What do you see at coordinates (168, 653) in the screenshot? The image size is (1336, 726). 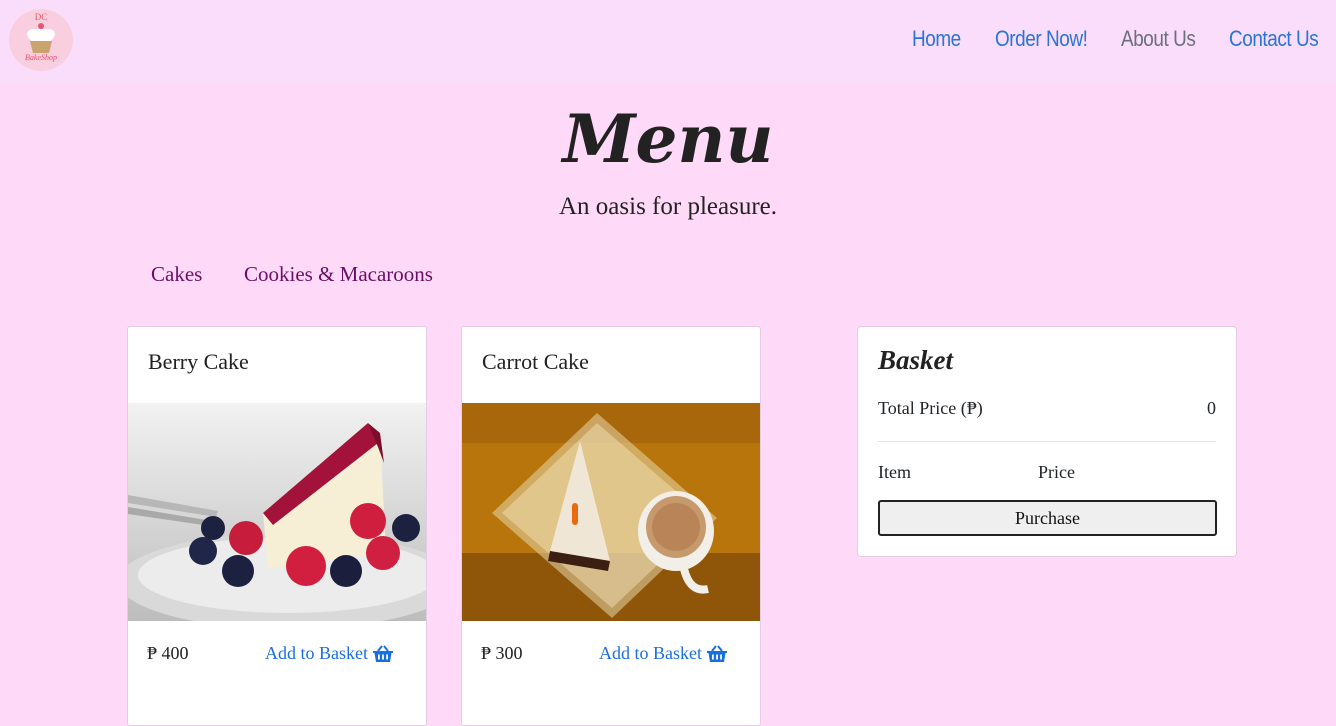 I see `product-price: ₱ 400` at bounding box center [168, 653].